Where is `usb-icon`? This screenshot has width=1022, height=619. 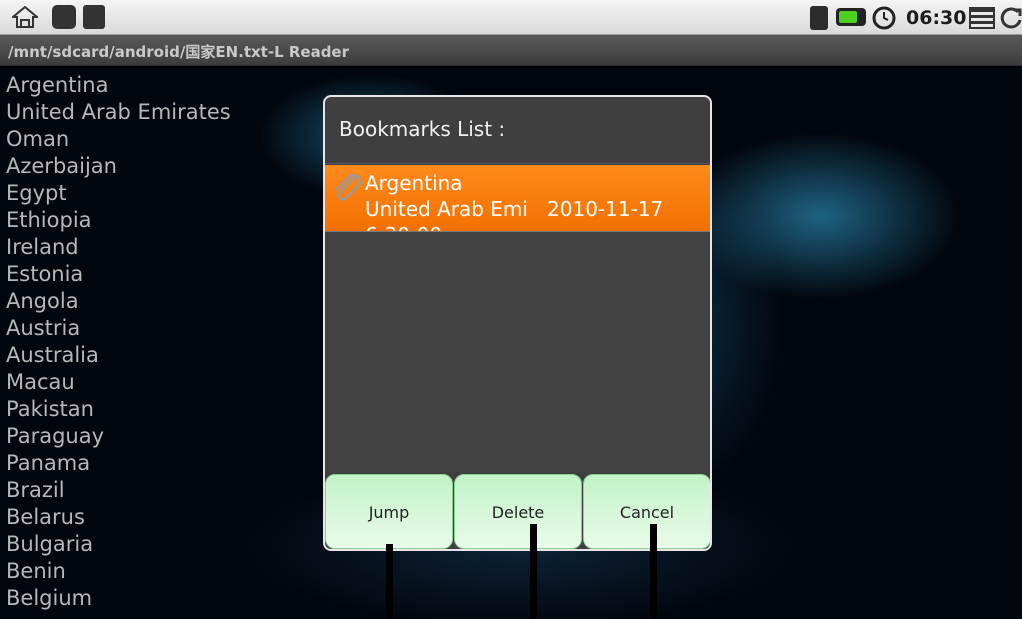
usb-icon is located at coordinates (94, 17).